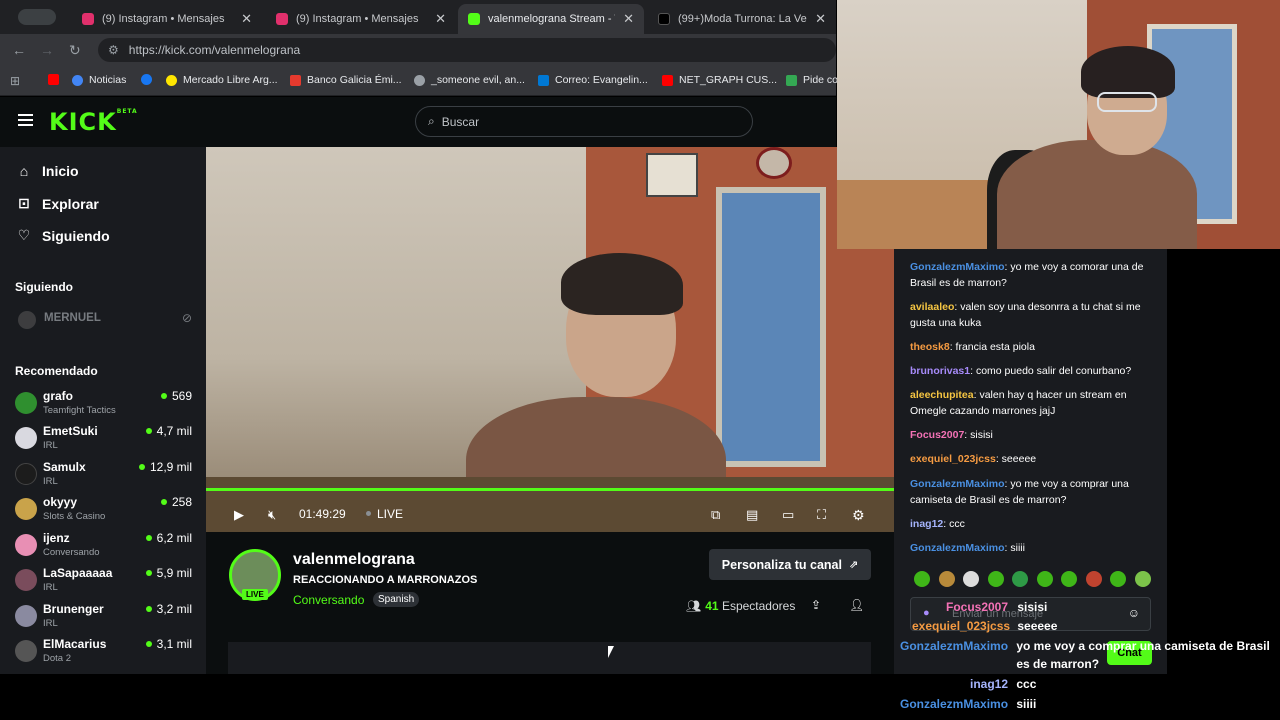  I want to click on recommended-item: grafo Teamfight Tactics 569, so click(103, 405).